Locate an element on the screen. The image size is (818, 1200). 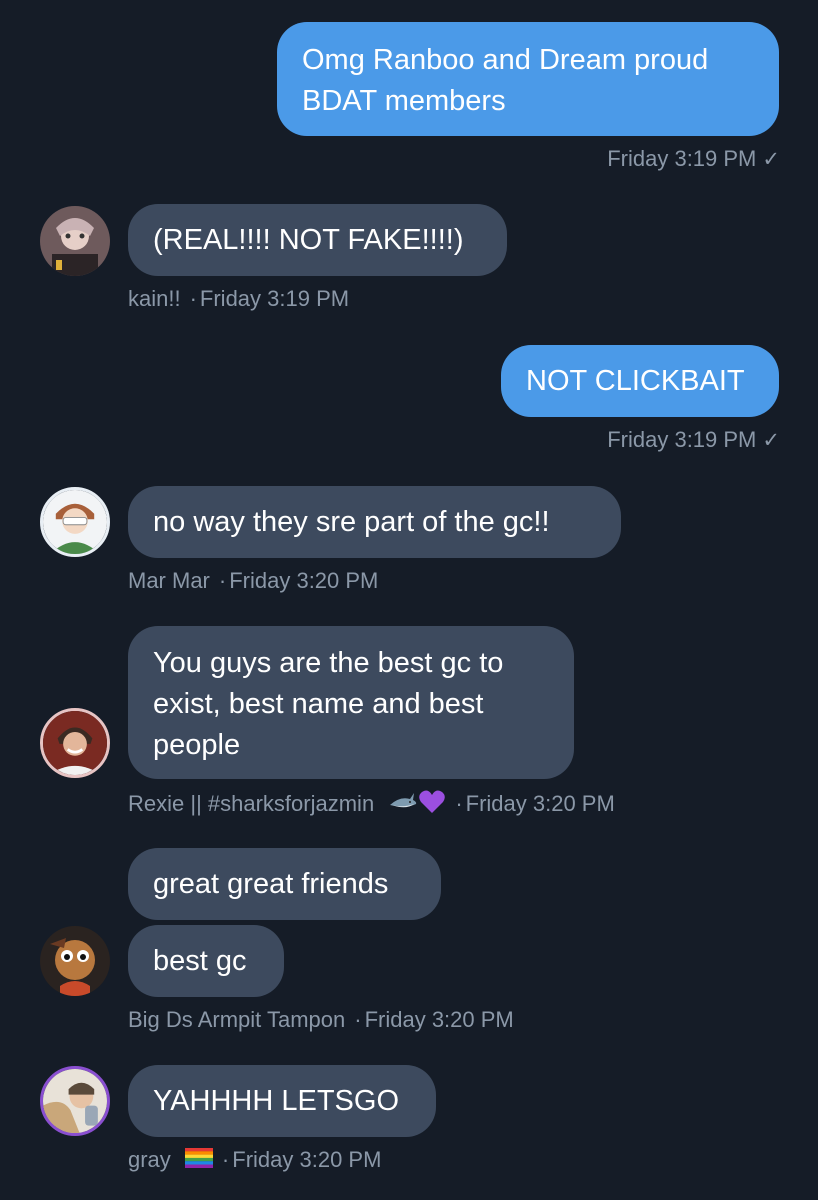
message-text: great great friends is located at coordinates (271, 884).